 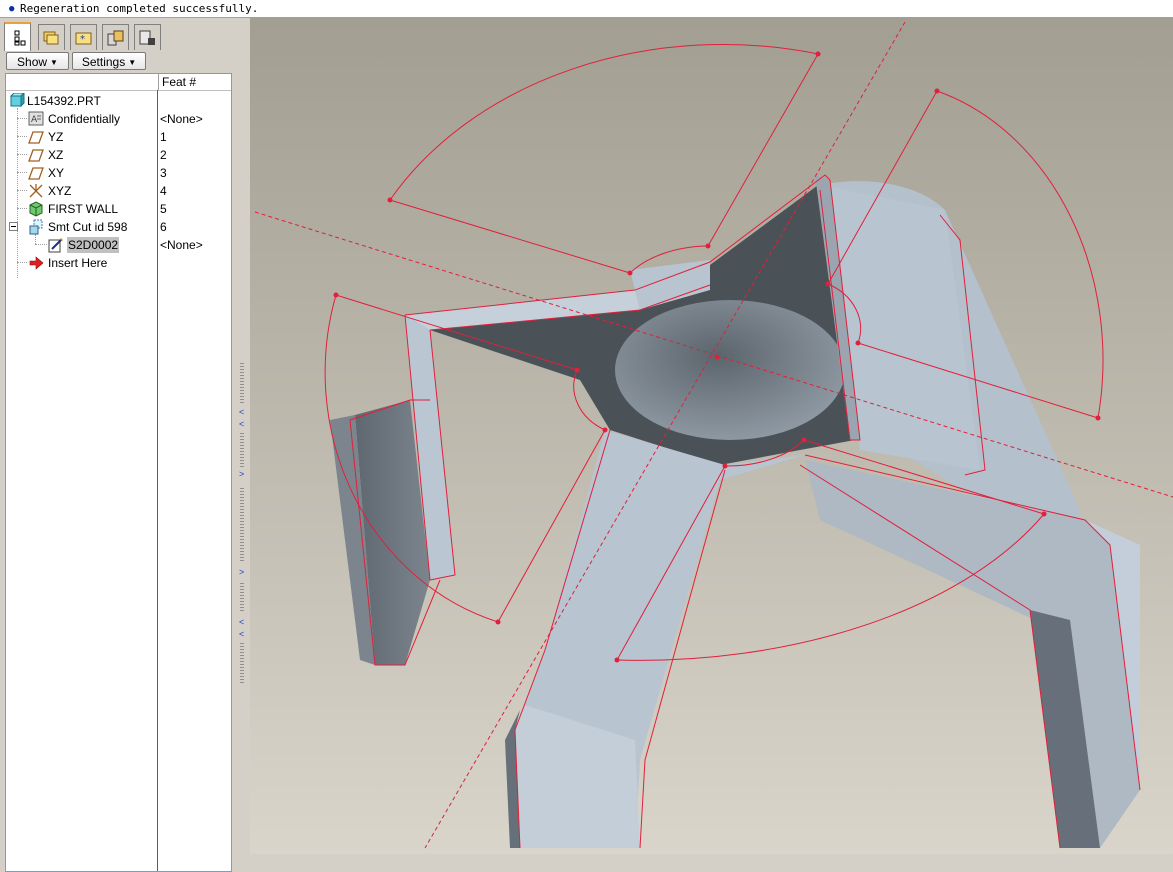 What do you see at coordinates (163, 191) in the screenshot?
I see `tree-item-feat: 4` at bounding box center [163, 191].